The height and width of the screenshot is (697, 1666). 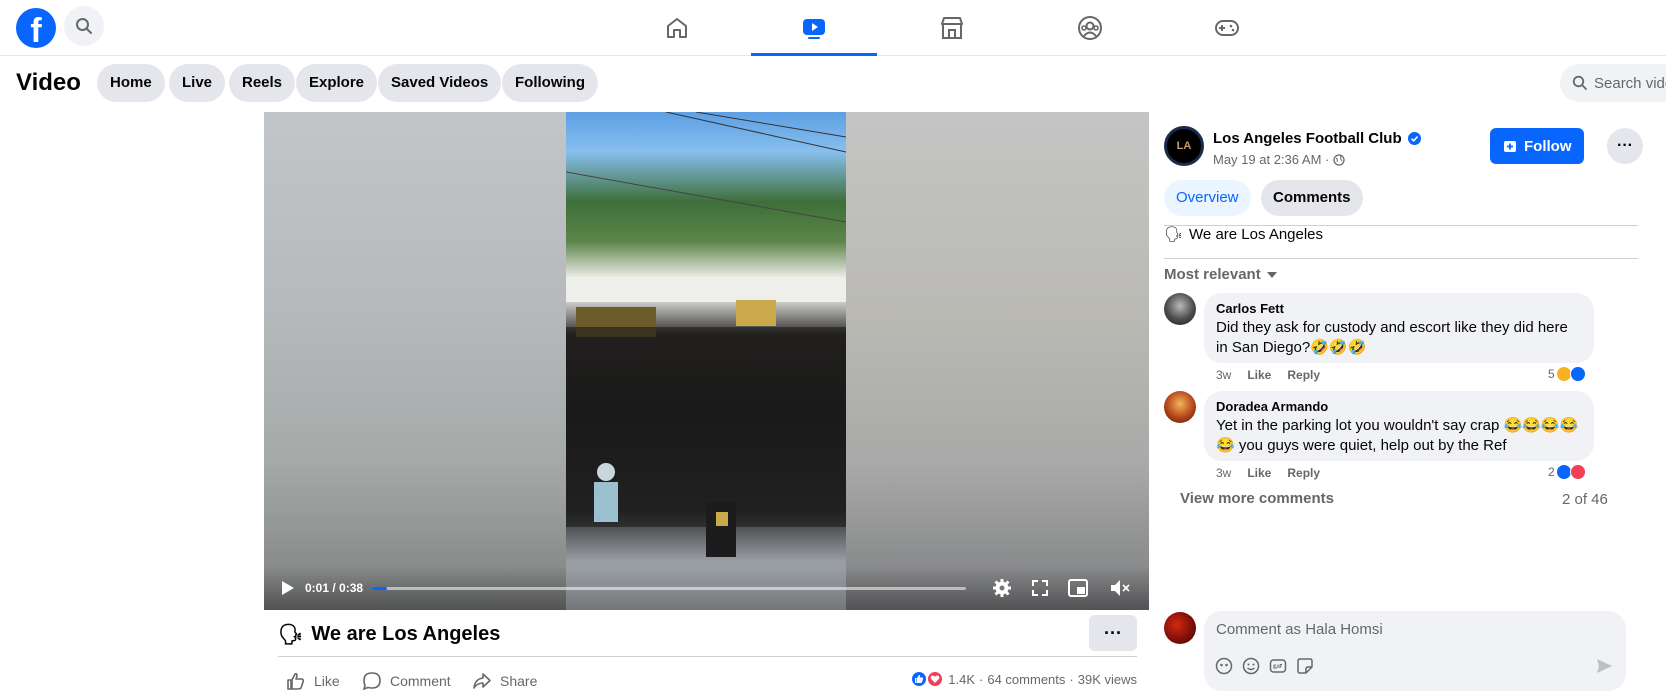 What do you see at coordinates (1107, 679) in the screenshot?
I see `view-count: 39K views` at bounding box center [1107, 679].